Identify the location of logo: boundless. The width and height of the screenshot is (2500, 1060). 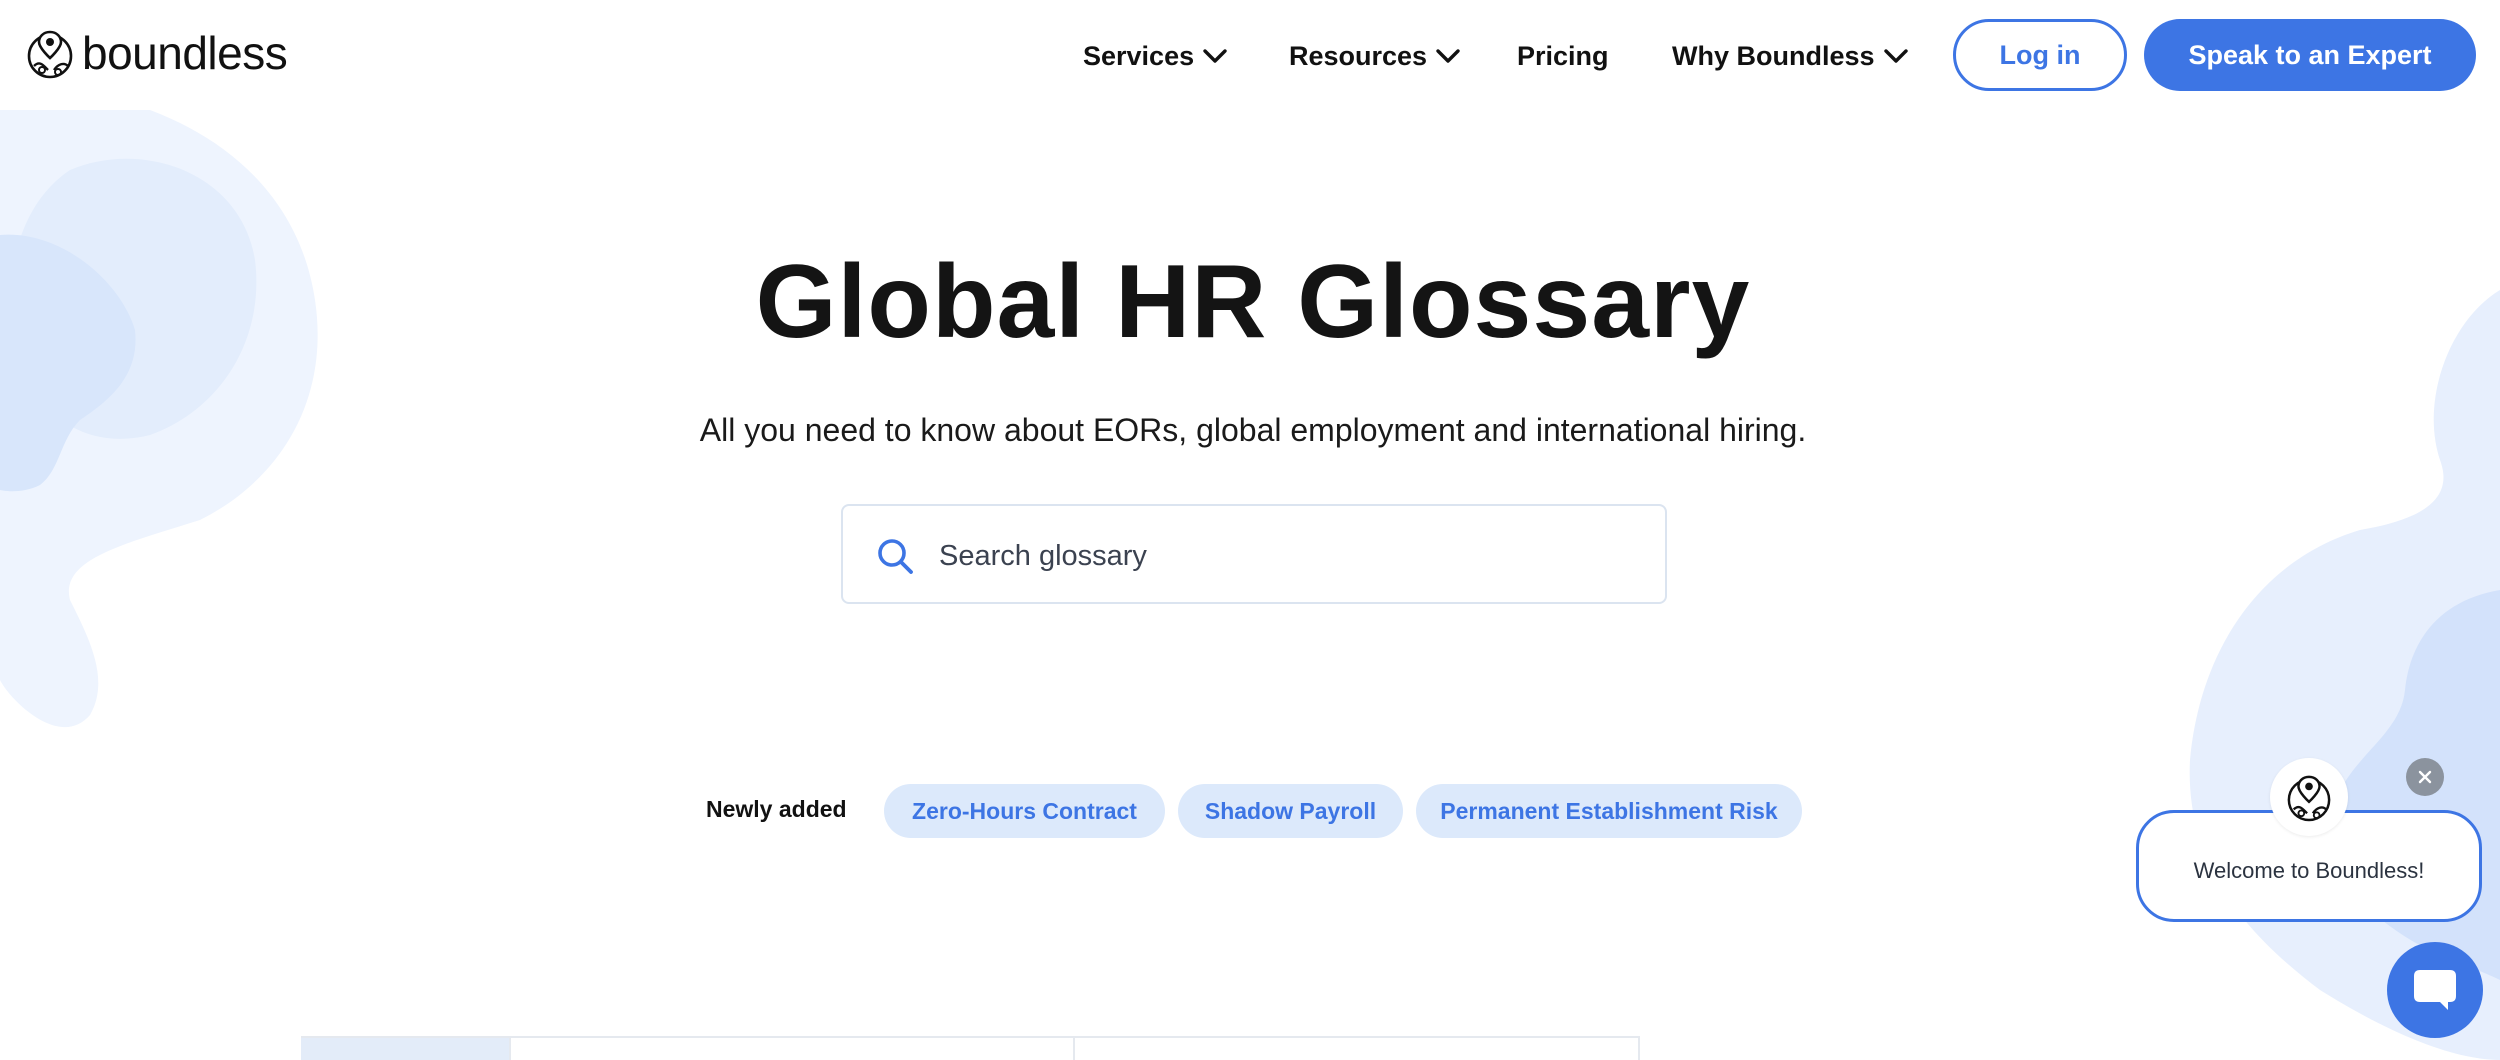
(157, 53).